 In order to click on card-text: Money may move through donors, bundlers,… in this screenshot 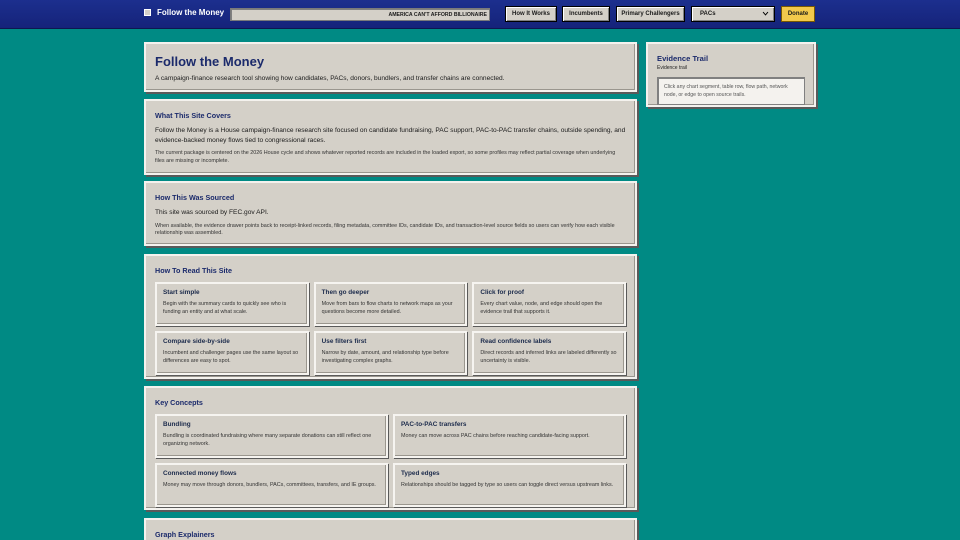, I will do `click(269, 485)`.